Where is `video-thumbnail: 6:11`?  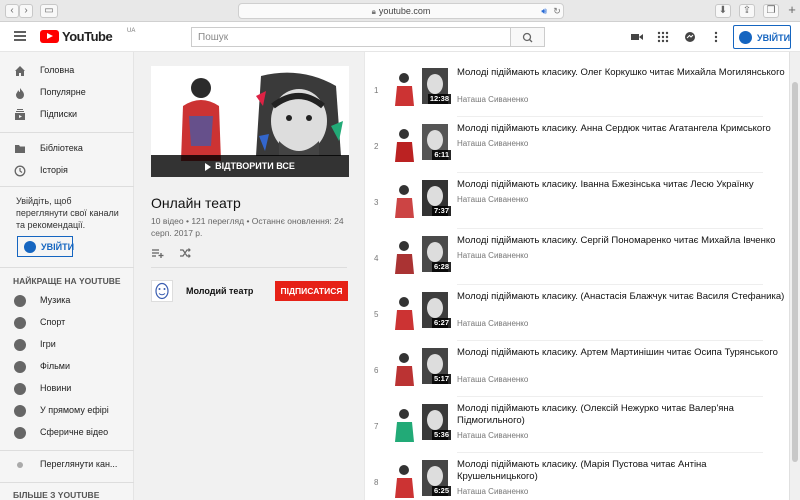
video-thumbnail: 6:11 is located at coordinates (422, 142).